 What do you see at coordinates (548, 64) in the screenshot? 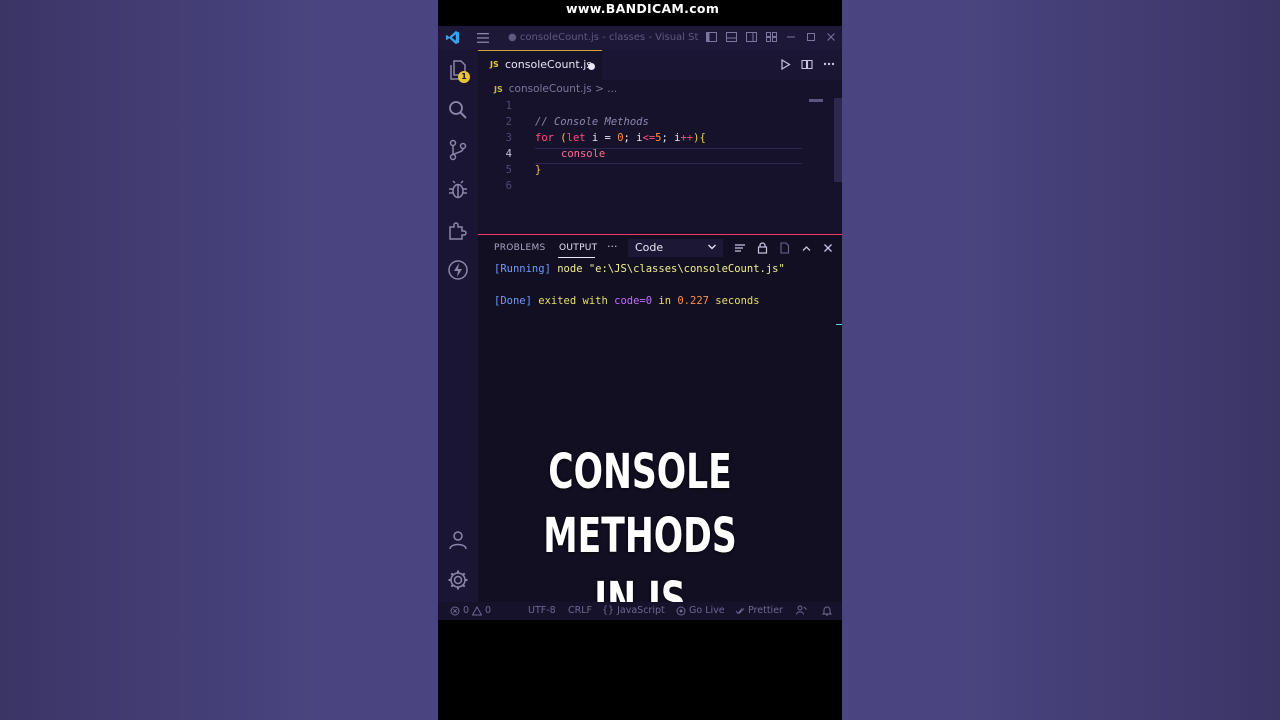
I see `tab-label: consoleCount.js` at bounding box center [548, 64].